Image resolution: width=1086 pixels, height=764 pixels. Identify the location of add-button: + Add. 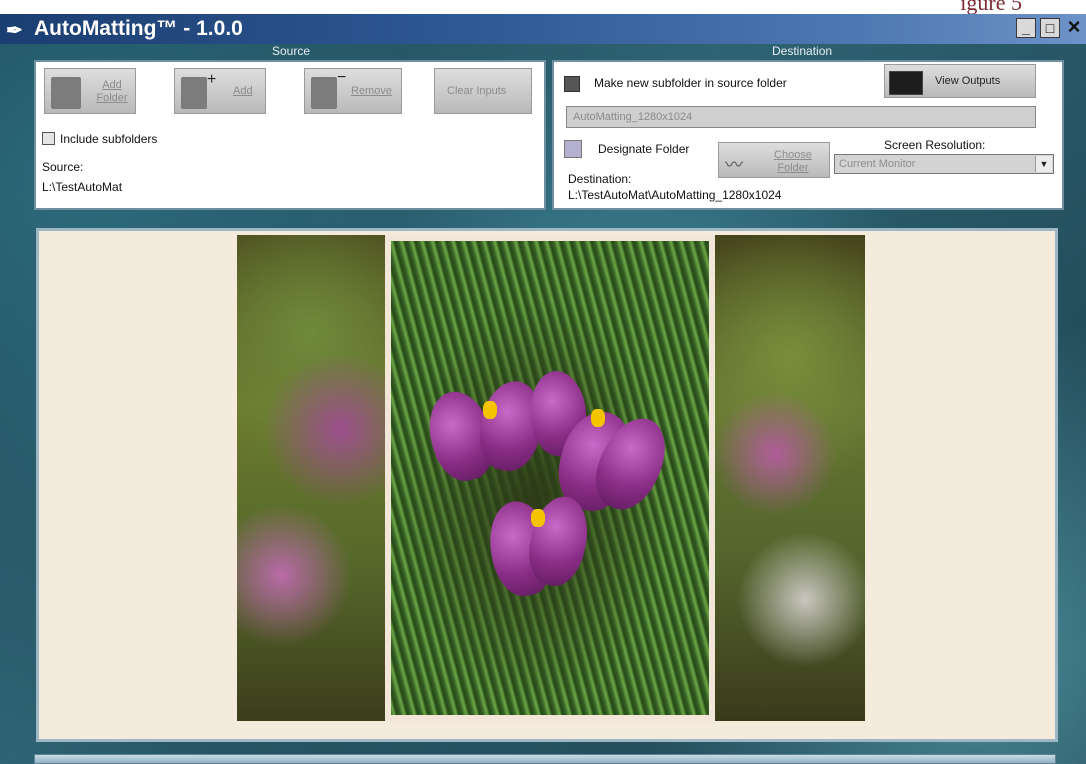
(220, 91).